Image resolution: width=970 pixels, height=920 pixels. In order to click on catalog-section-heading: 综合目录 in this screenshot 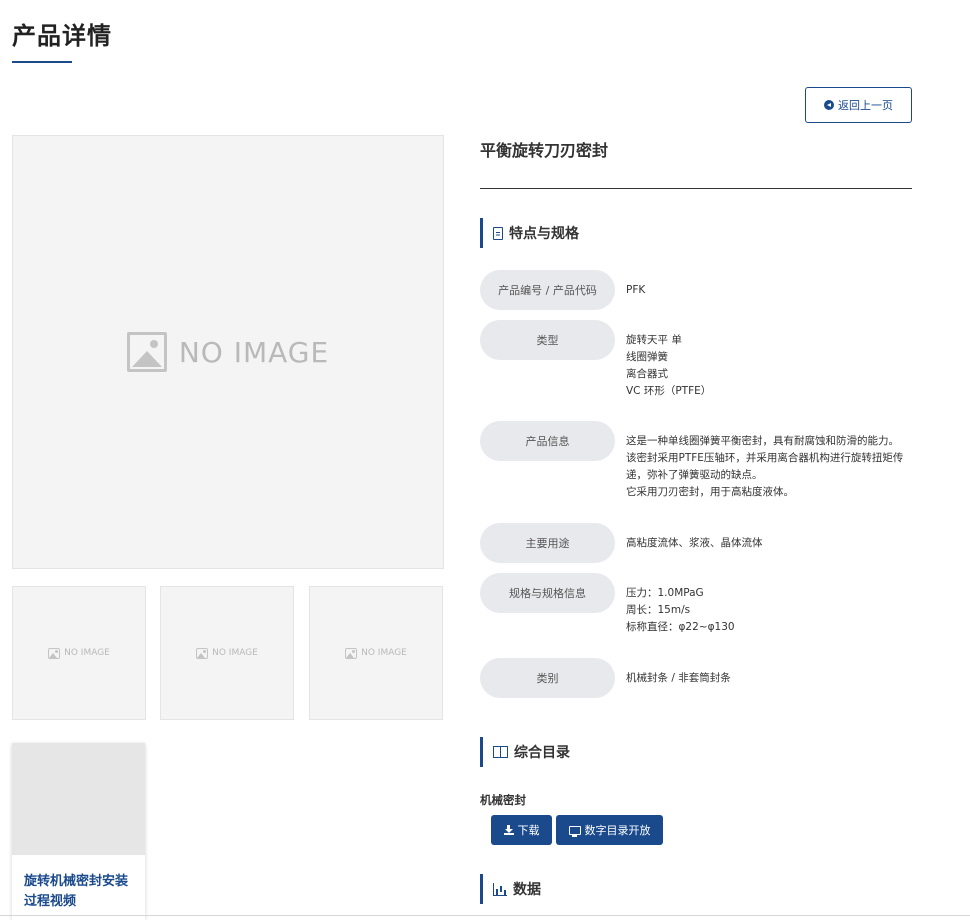, I will do `click(525, 752)`.